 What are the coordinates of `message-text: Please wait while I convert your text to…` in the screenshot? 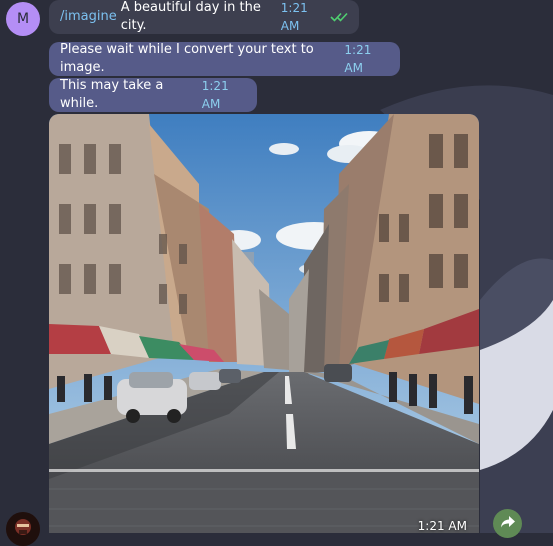 It's located at (187, 58).